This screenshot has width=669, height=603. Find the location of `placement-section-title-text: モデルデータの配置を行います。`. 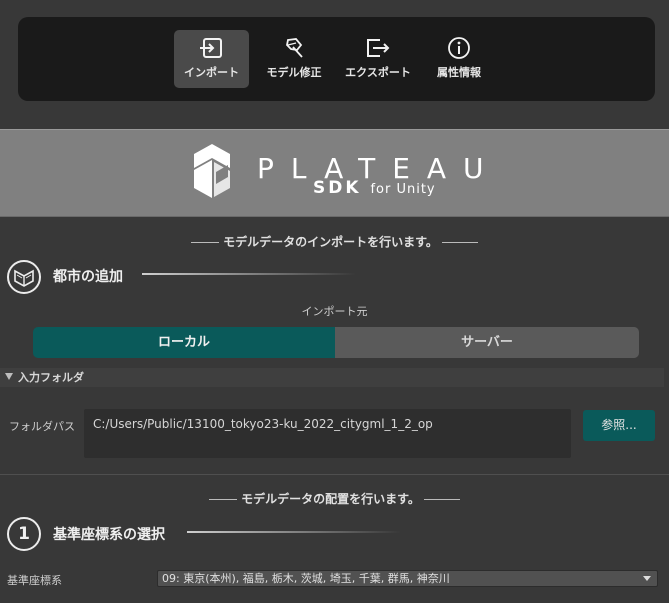

placement-section-title-text: モデルデータの配置を行います。 is located at coordinates (330, 499).